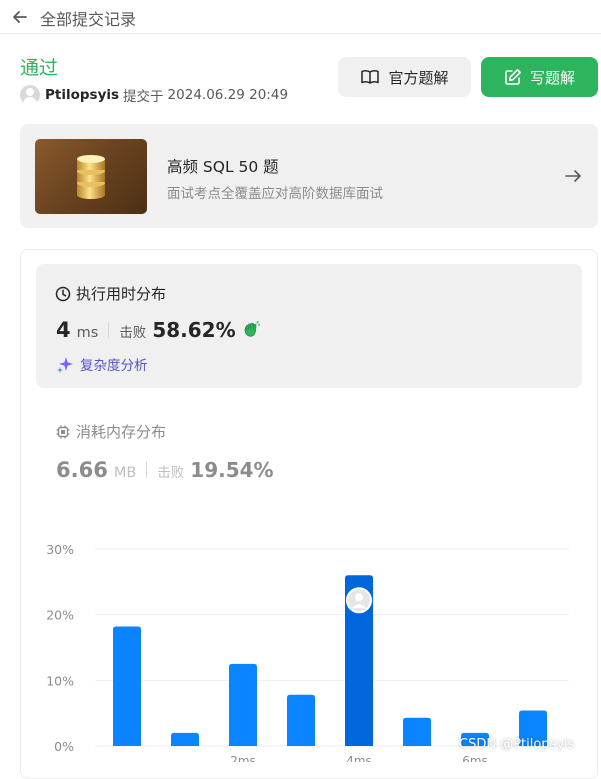  What do you see at coordinates (573, 176) in the screenshot?
I see `arrow-right-icon` at bounding box center [573, 176].